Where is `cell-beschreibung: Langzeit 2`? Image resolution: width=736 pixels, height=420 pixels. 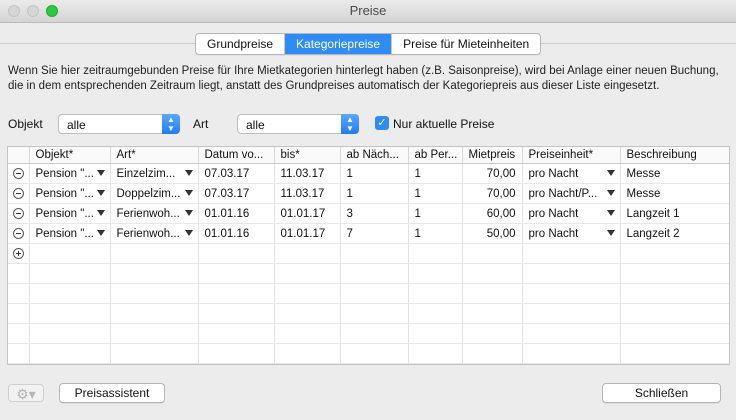 cell-beschreibung: Langzeit 2 is located at coordinates (674, 233).